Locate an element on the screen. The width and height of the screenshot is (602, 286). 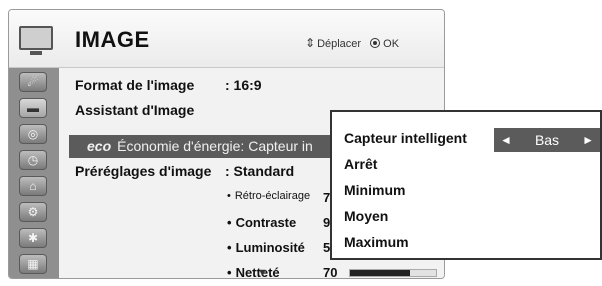
navigation-hint: ⇕ Déplacer OK is located at coordinates (352, 43).